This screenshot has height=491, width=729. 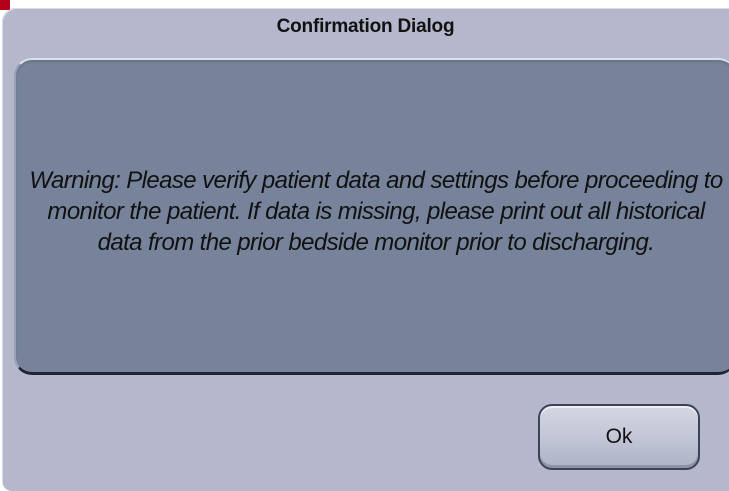 I want to click on red-corner-accent, so click(x=5, y=5).